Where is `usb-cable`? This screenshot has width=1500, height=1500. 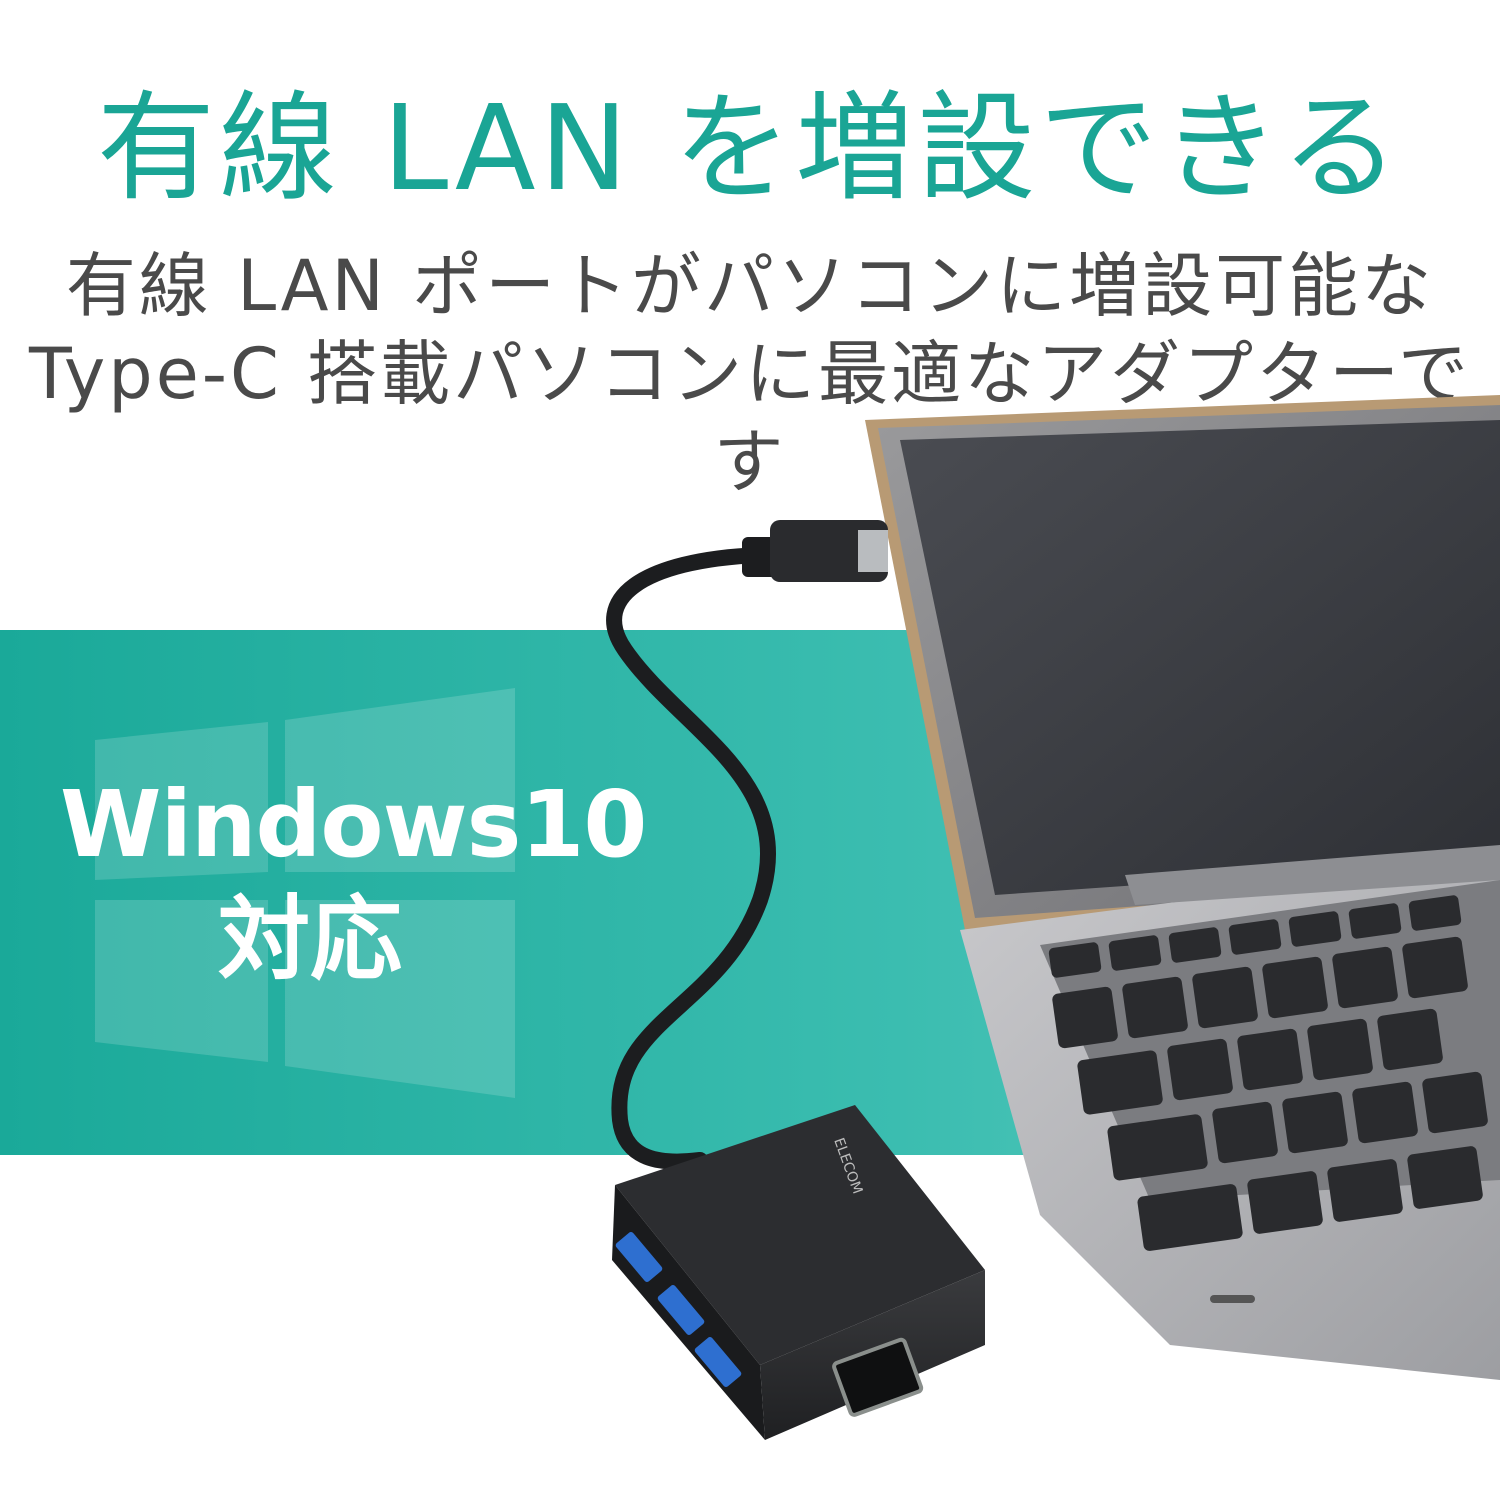 usb-cable is located at coordinates (691, 858).